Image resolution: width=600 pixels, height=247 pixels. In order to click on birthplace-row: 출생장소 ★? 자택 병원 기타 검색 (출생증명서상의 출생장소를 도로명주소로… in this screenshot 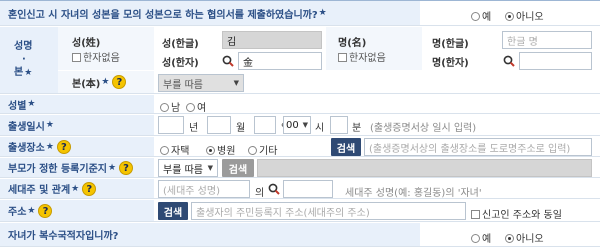, I will do `click(300, 147)`.